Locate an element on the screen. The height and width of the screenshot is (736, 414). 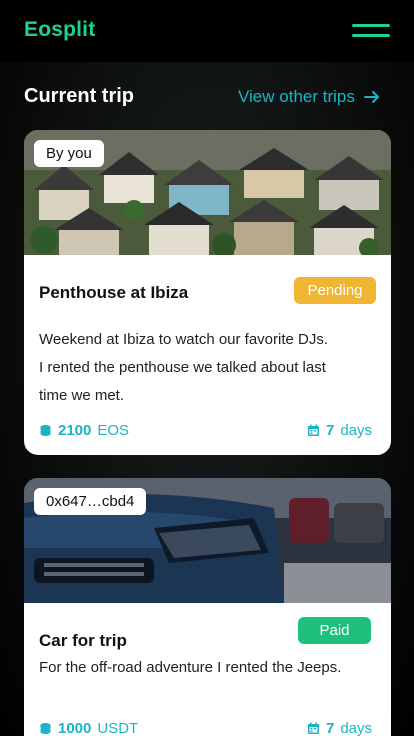
amount-value: 2100 is located at coordinates (75, 430).